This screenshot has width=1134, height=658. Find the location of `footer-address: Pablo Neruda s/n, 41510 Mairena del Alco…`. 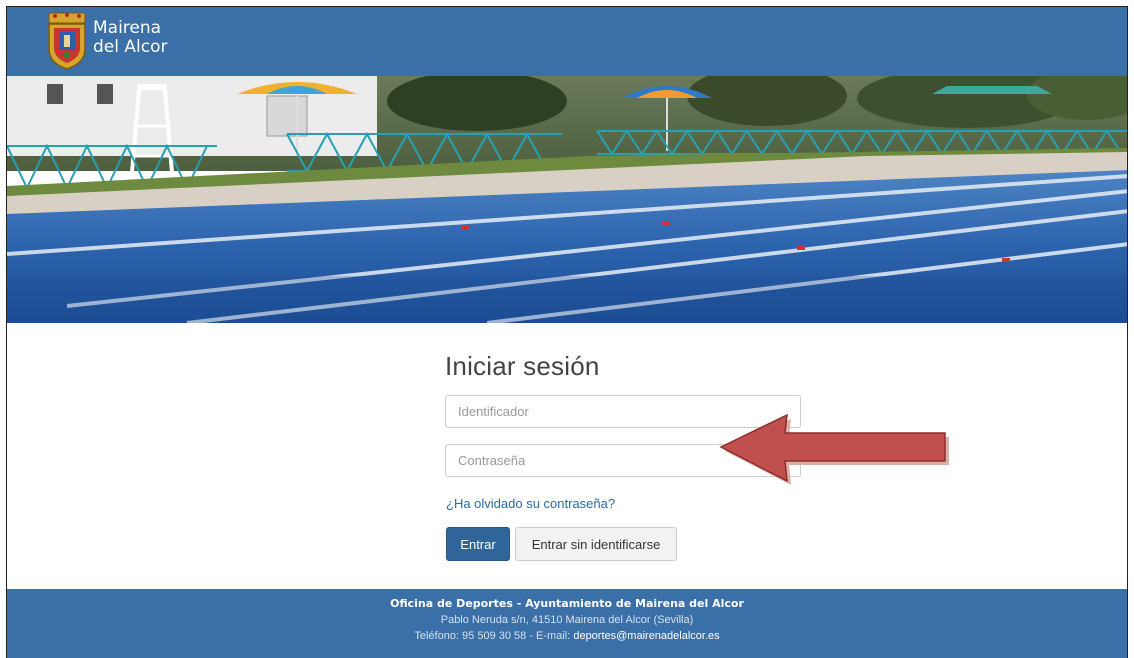

footer-address: Pablo Neruda s/n, 41510 Mairena del Alco… is located at coordinates (567, 620).